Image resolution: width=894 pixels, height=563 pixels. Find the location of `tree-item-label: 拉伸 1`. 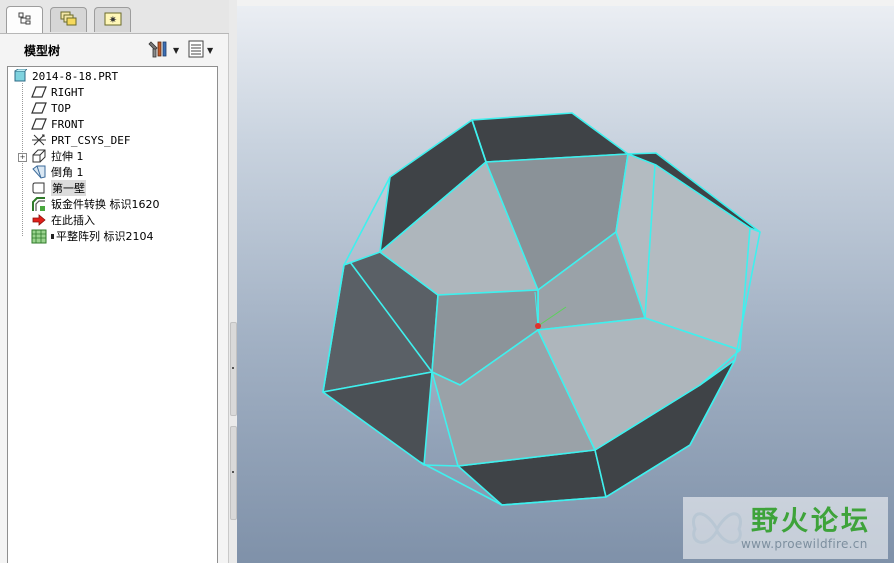

tree-item-label: 拉伸 1 is located at coordinates (67, 156).